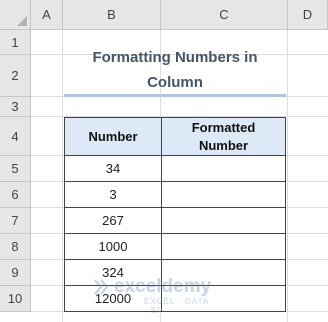 The width and height of the screenshot is (328, 322). I want to click on number-cell: 1000, so click(113, 246).